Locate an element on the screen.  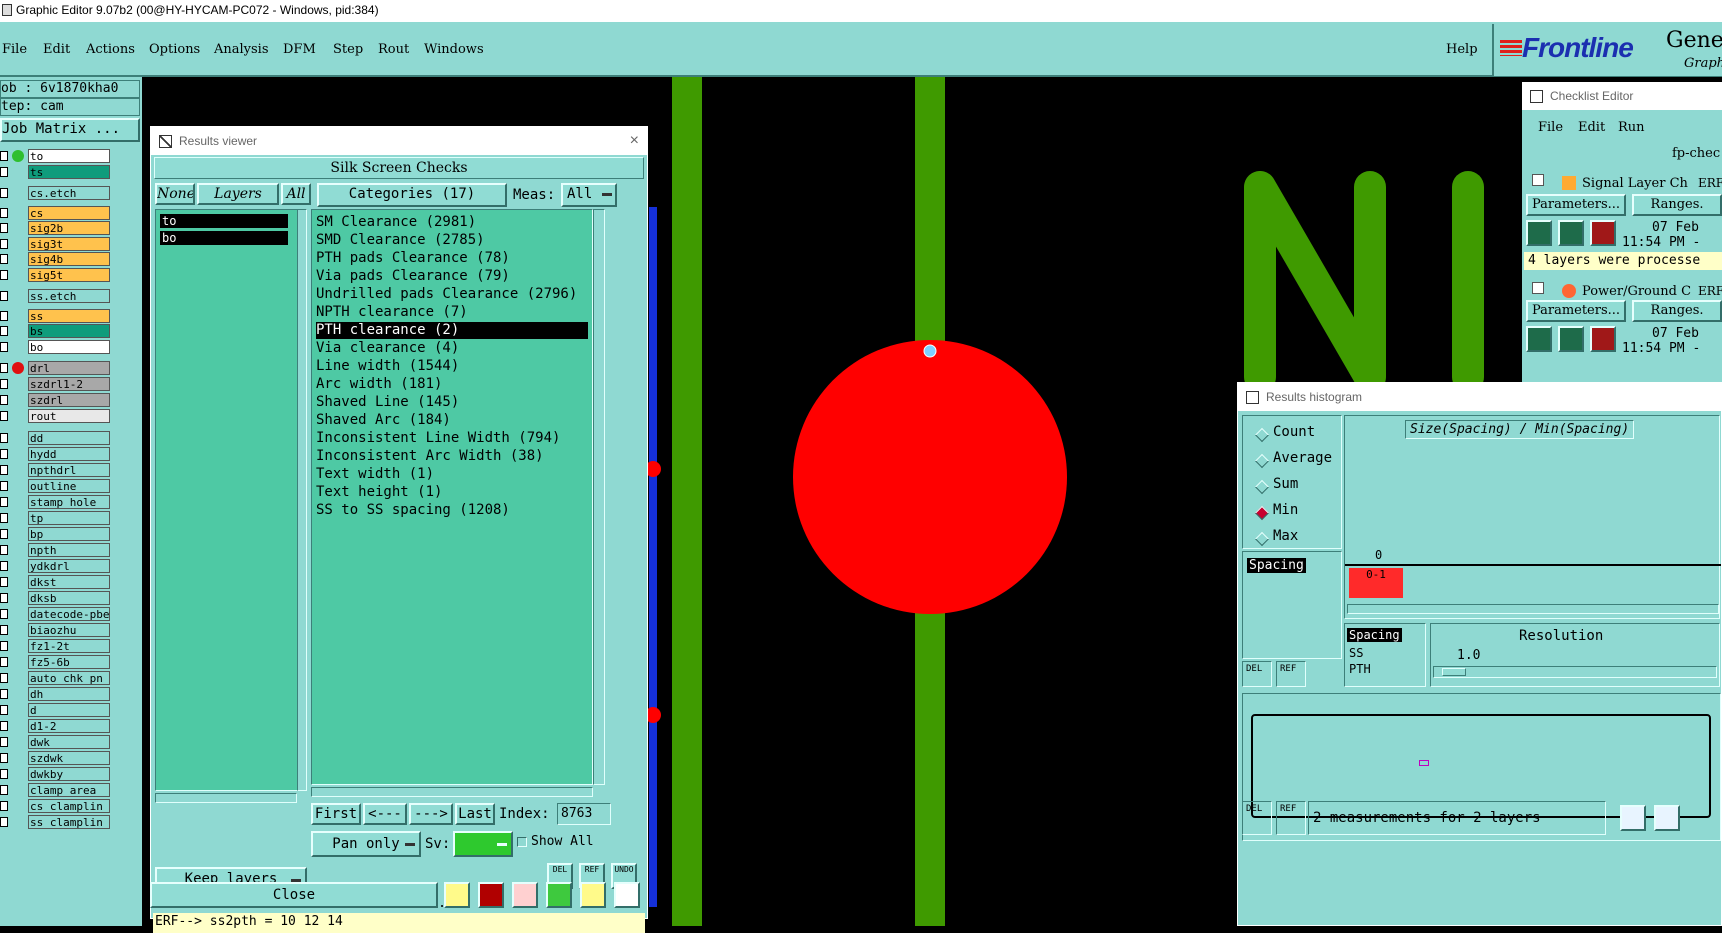
category-item: SS to SS spacing (1208) is located at coordinates (413, 510).